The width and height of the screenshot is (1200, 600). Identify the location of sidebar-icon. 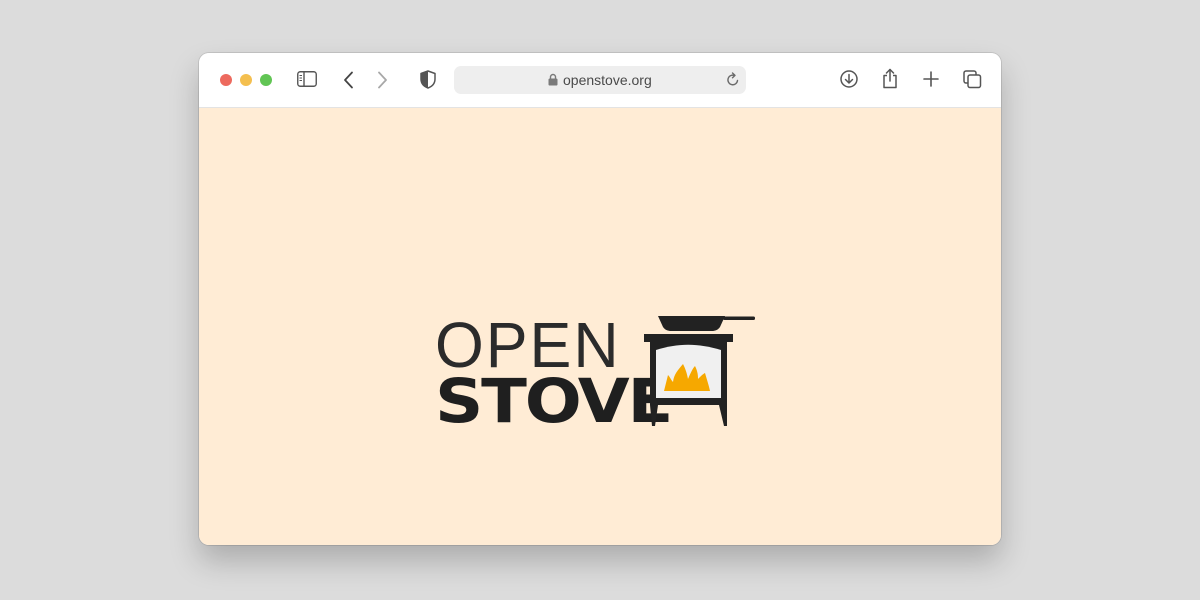
(307, 79).